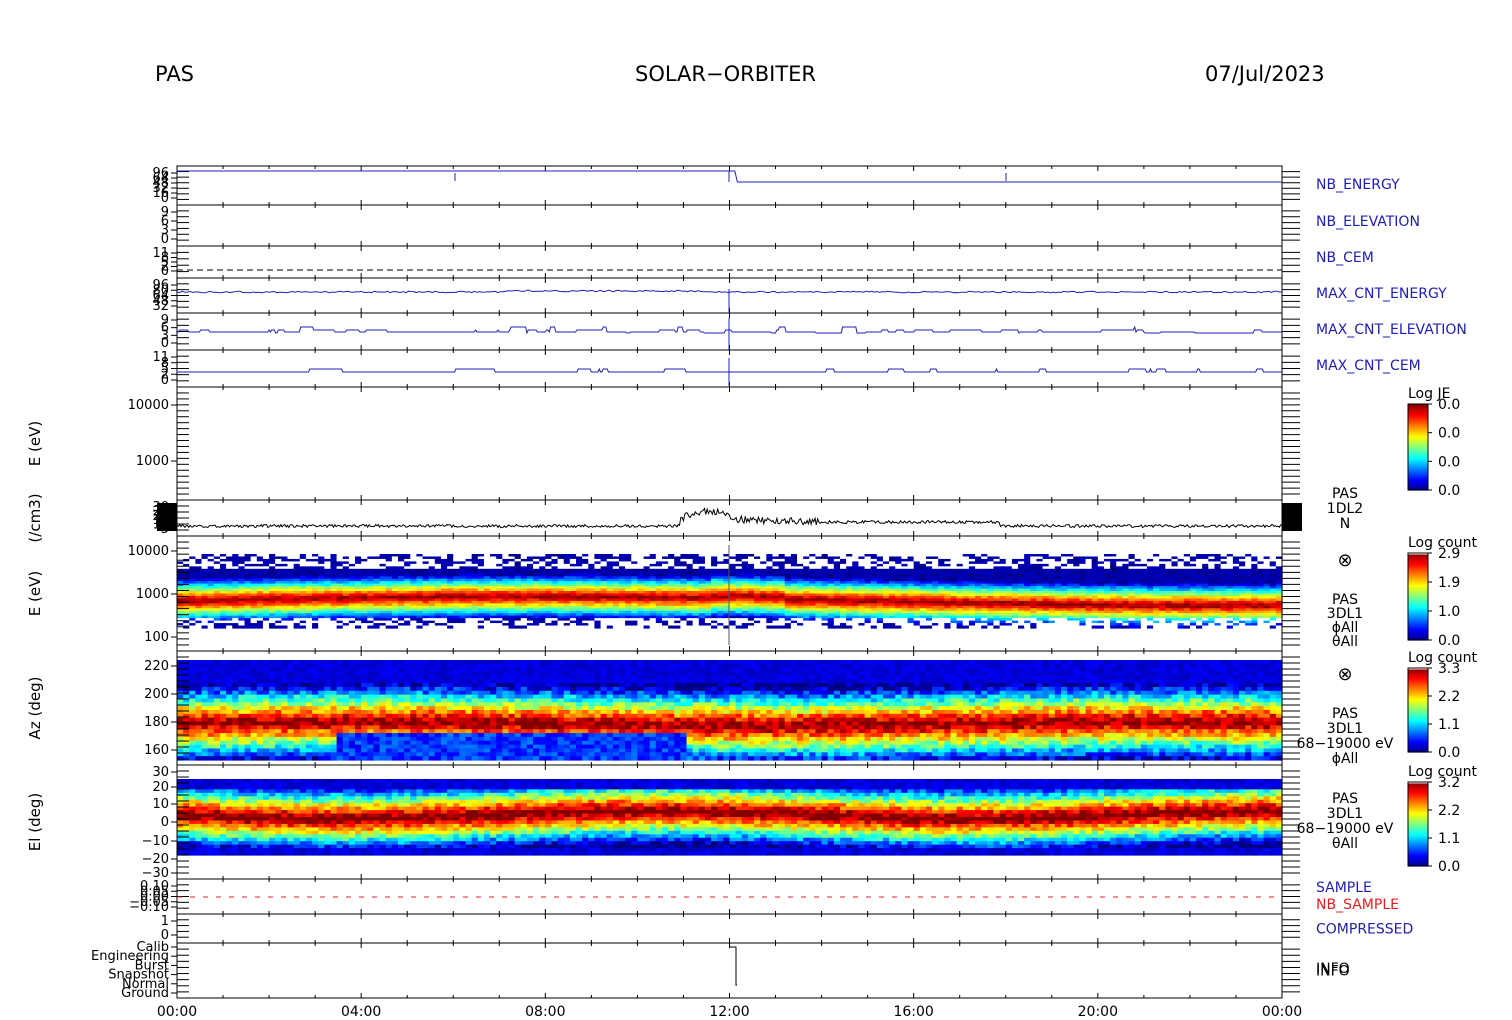 The width and height of the screenshot is (1512, 1020). Describe the element at coordinates (156, 694) in the screenshot. I see `azimuth-spectrogram-ytick: 200` at that location.